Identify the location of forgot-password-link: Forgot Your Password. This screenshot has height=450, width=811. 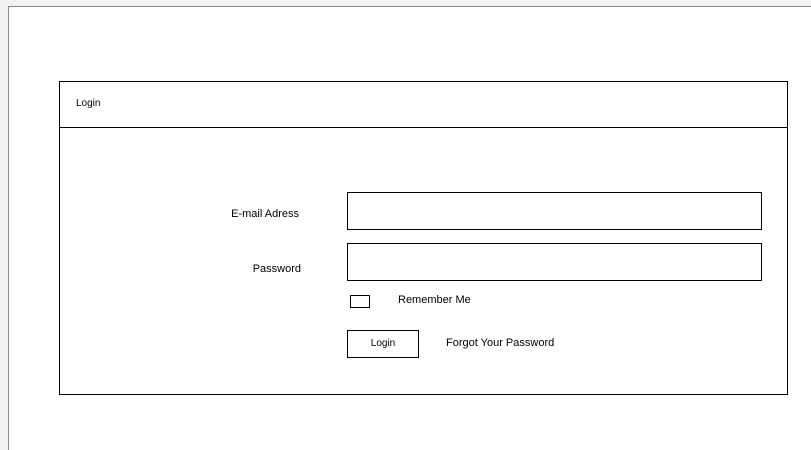
(500, 343).